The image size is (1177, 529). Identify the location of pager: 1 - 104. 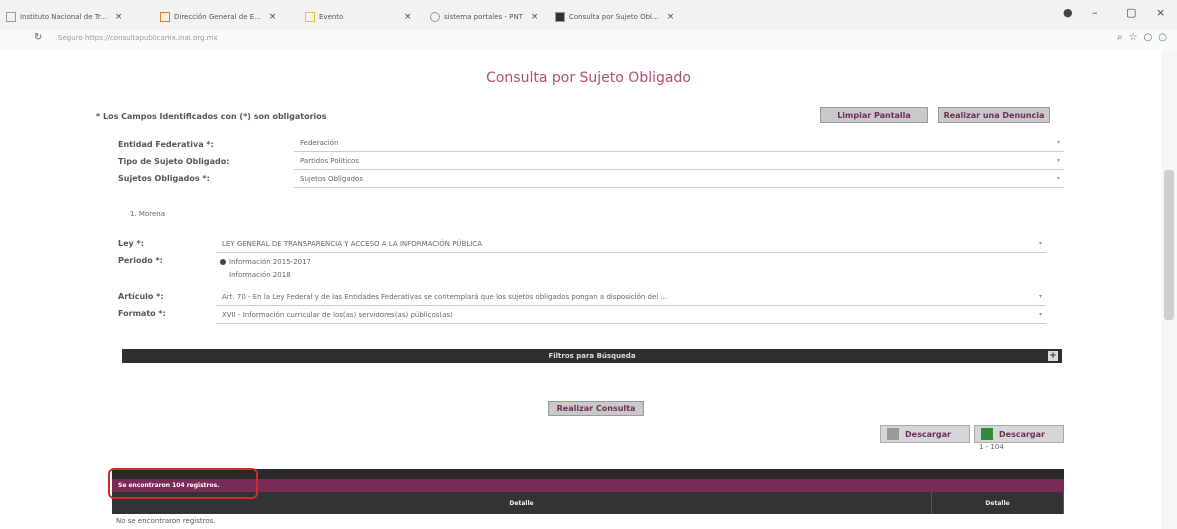
(991, 447).